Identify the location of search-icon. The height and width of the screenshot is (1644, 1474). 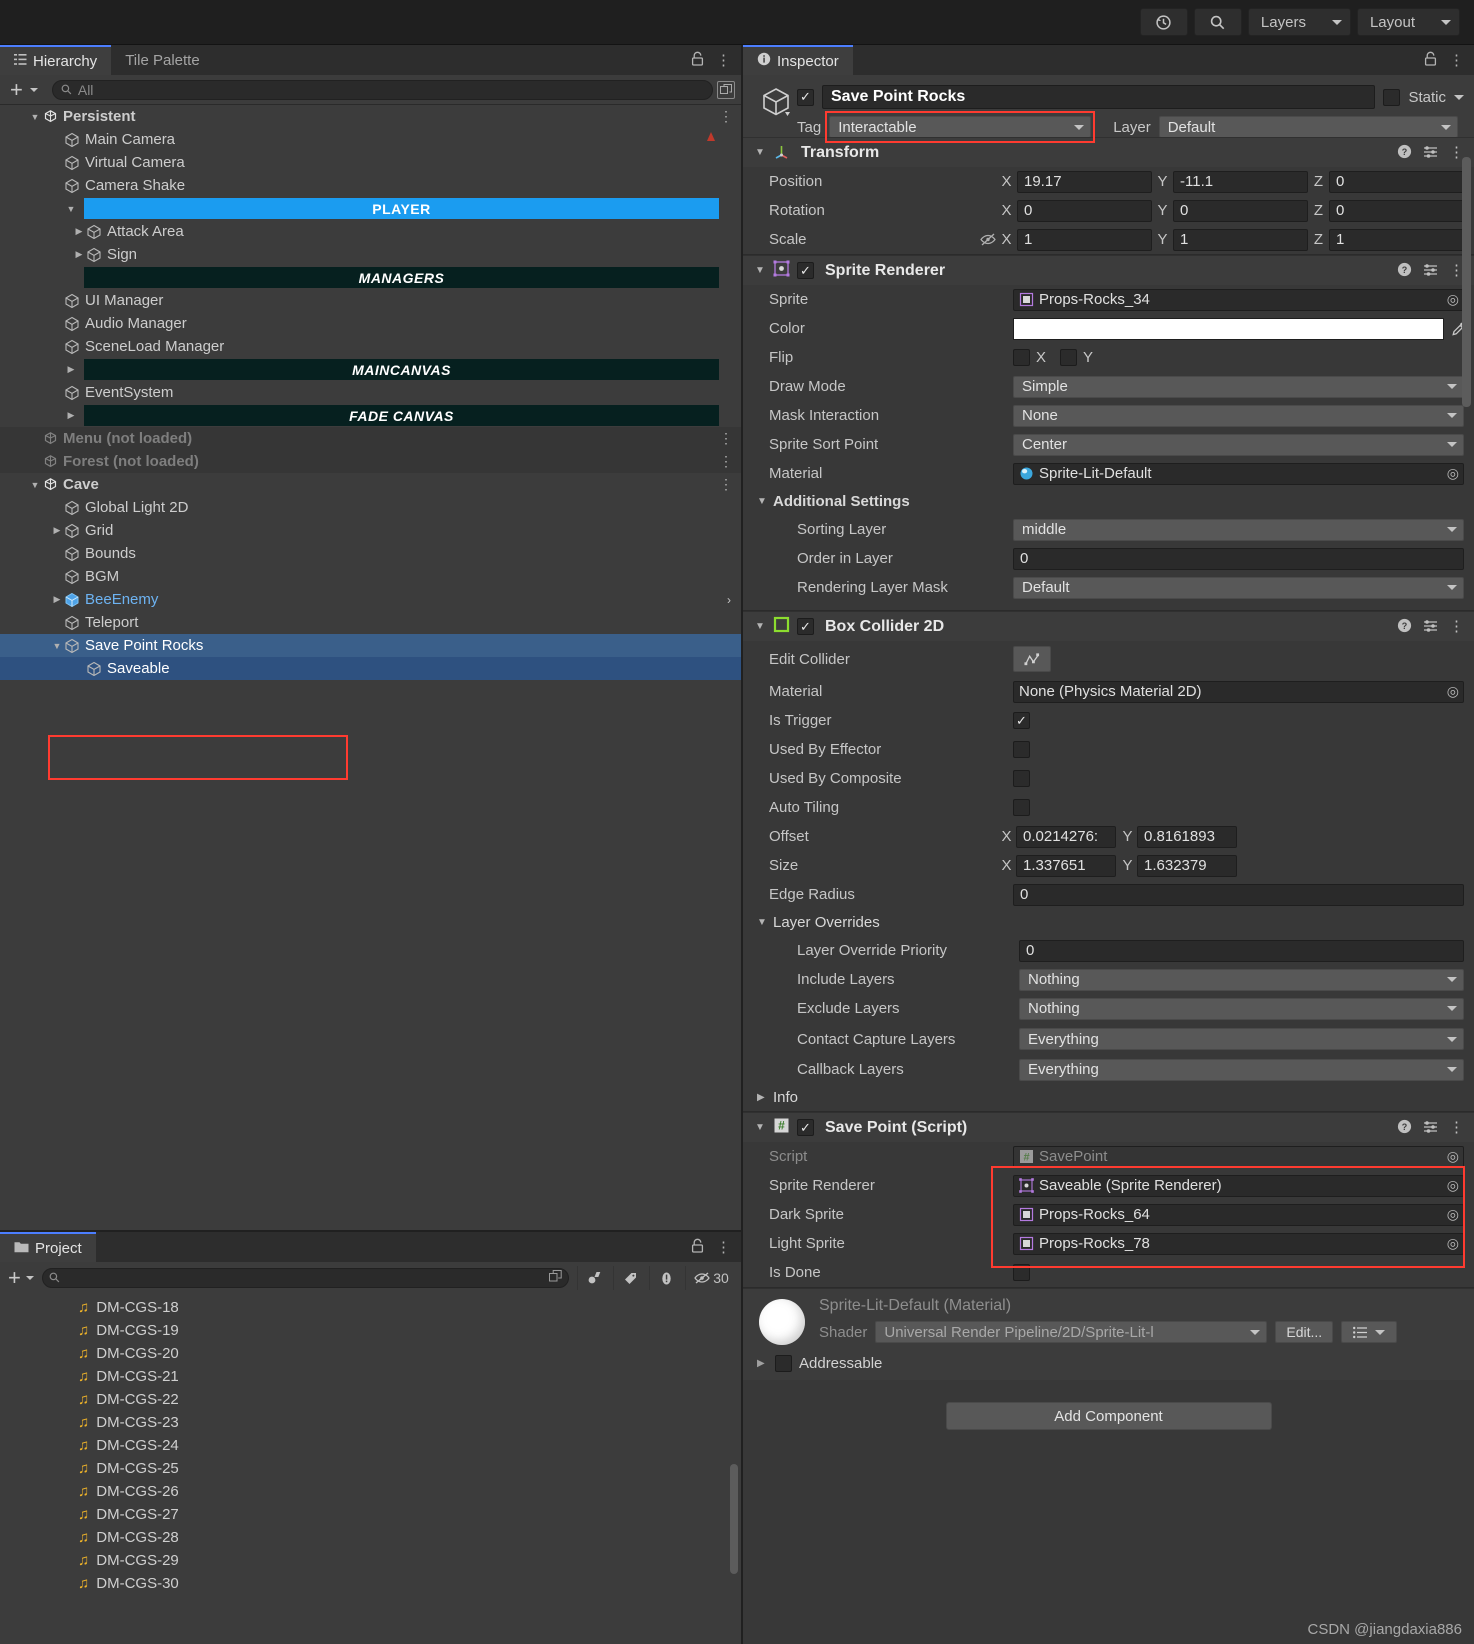
(1217, 22).